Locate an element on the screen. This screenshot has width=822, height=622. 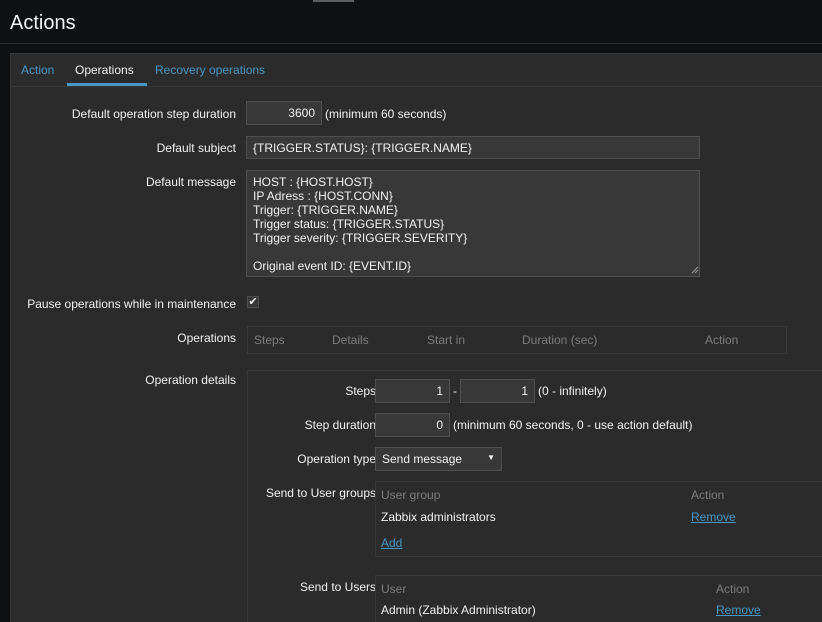
subject-input is located at coordinates (473, 147).